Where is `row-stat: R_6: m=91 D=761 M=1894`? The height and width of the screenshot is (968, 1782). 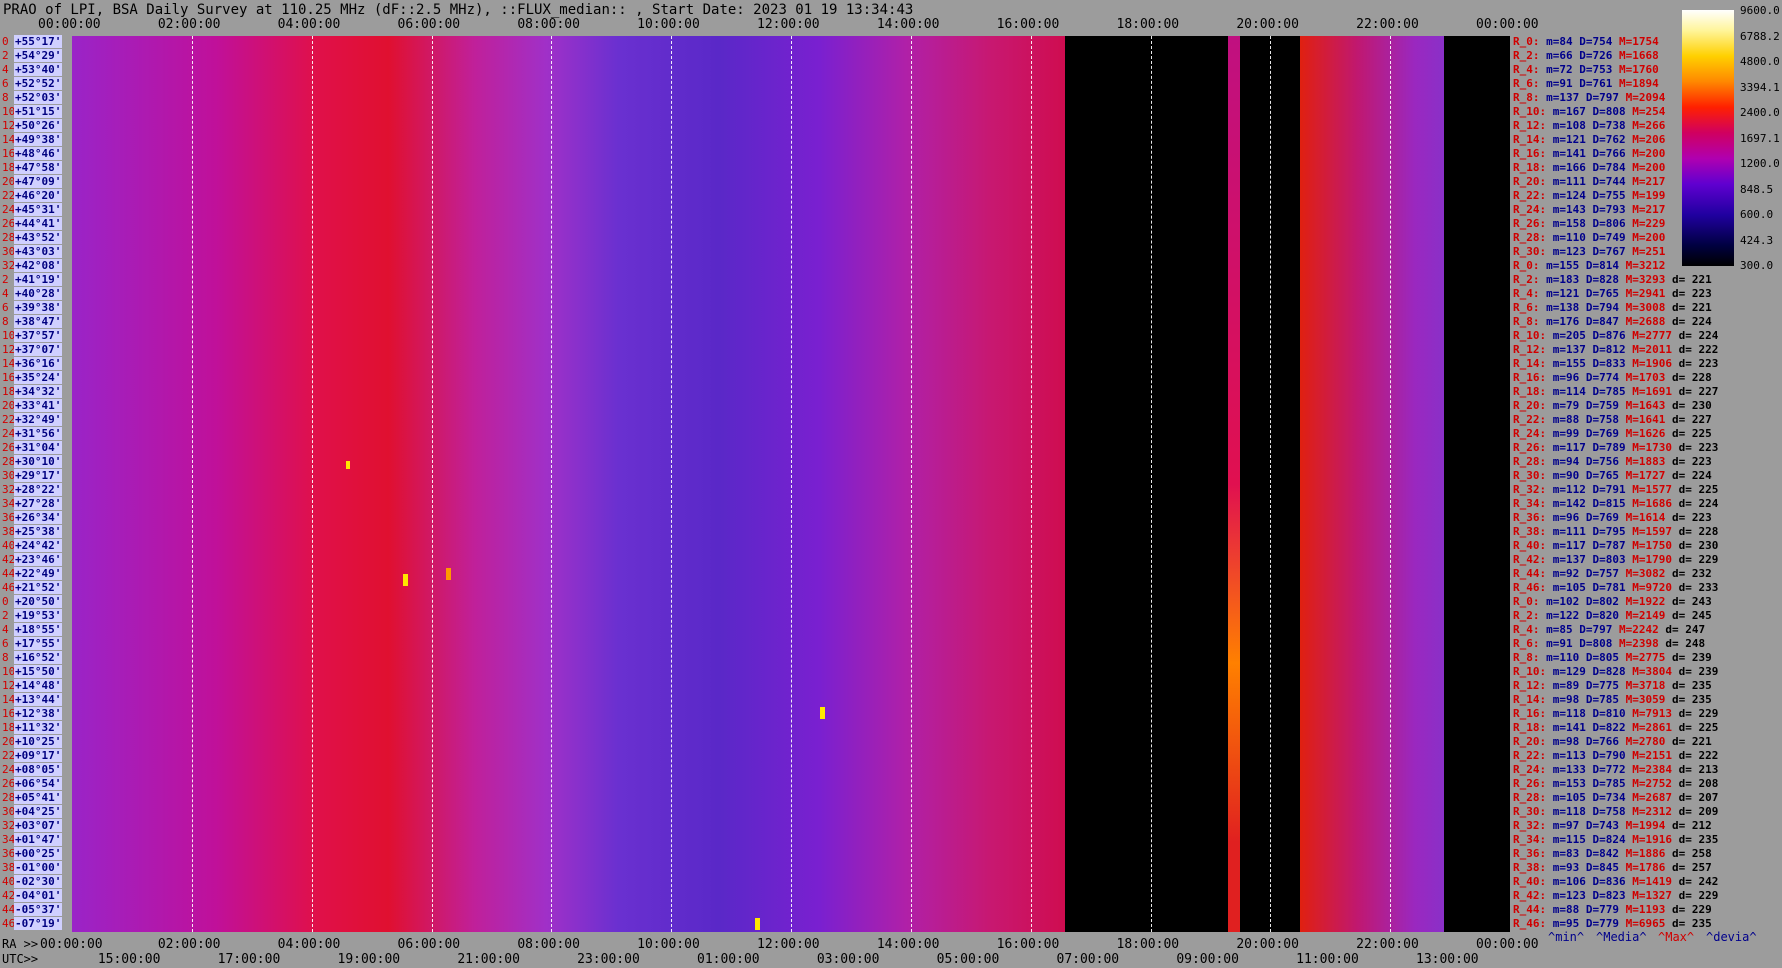 row-stat: R_6: m=91 D=761 M=1894 is located at coordinates (1586, 83).